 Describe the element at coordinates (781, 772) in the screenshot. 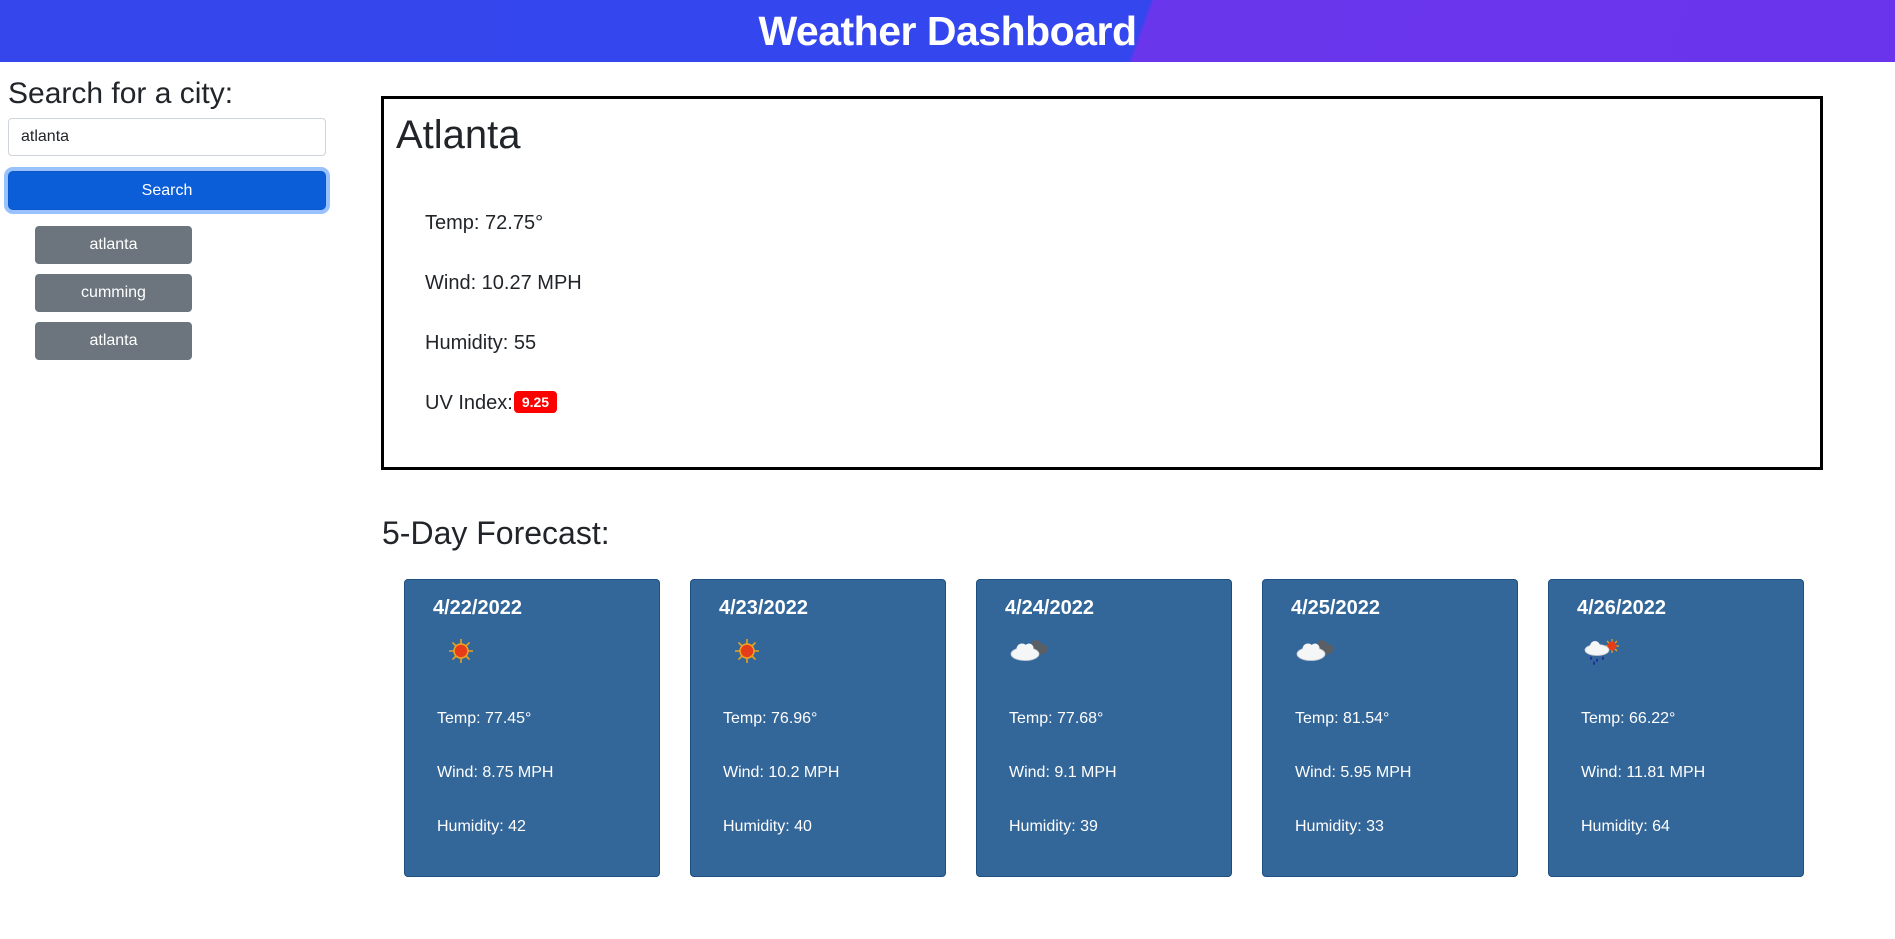

I see `forecast-wind: Wind: 10.2 MPH` at that location.